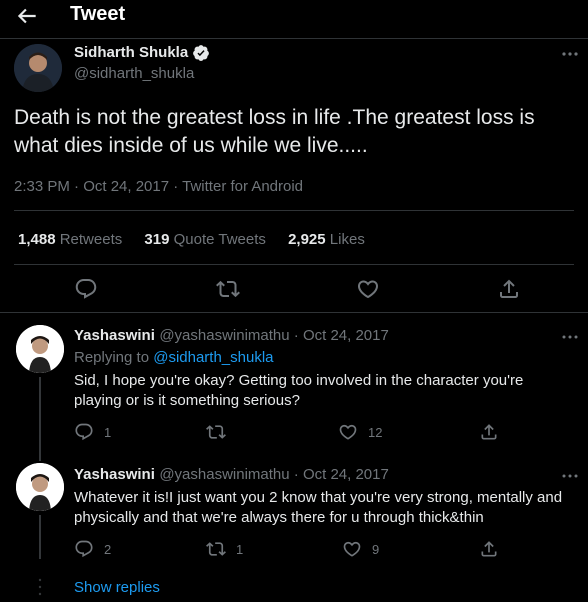 The image size is (588, 602). I want to click on replying-to-label: Replying to, so click(112, 357).